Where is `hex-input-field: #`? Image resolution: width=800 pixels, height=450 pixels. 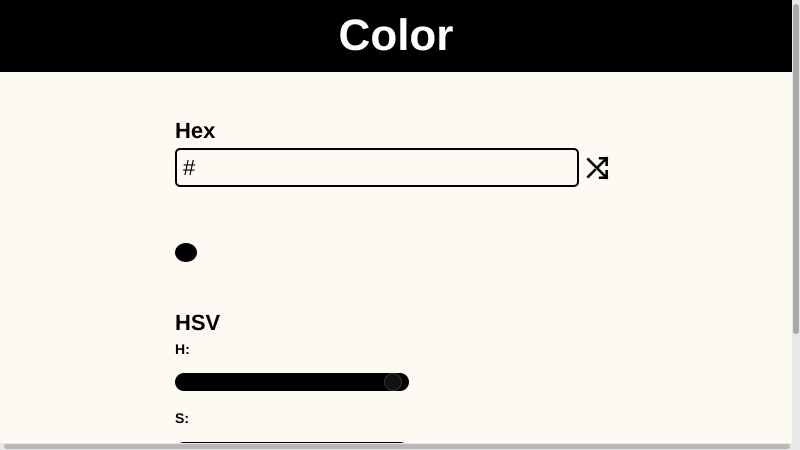
hex-input-field: # is located at coordinates (377, 167).